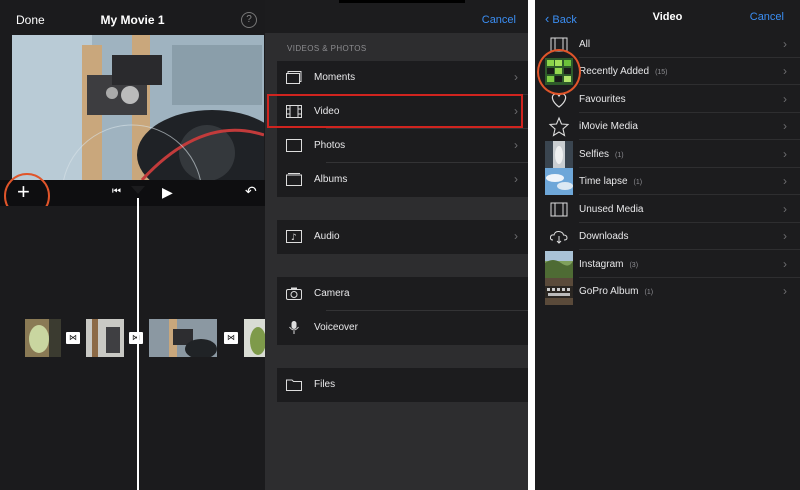 The width and height of the screenshot is (800, 490). I want to click on album-label: Instagram (3), so click(609, 264).